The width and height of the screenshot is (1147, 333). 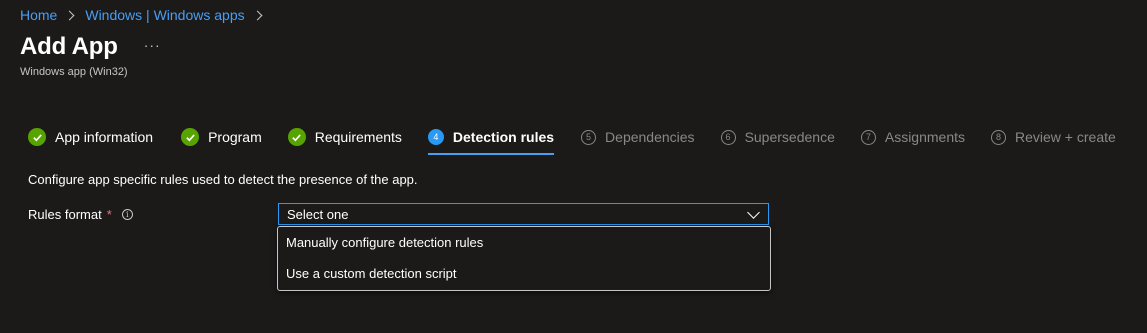 I want to click on tab-assignments: 7 Assignments, so click(x=913, y=137).